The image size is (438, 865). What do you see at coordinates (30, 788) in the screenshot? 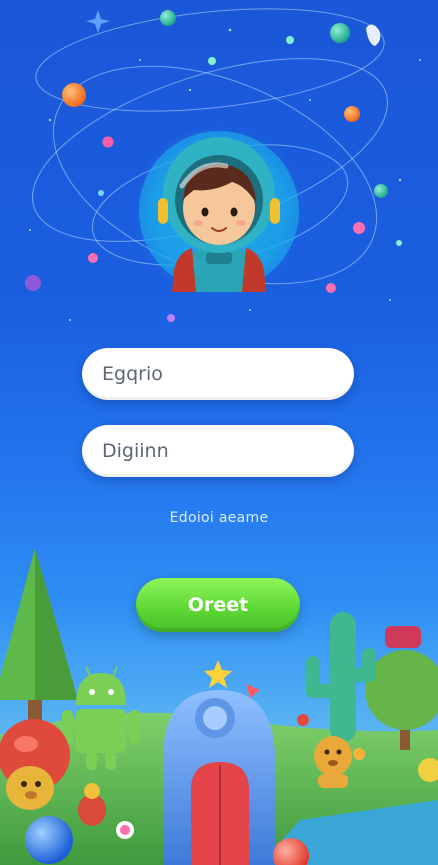
I see `dog-character-icon` at bounding box center [30, 788].